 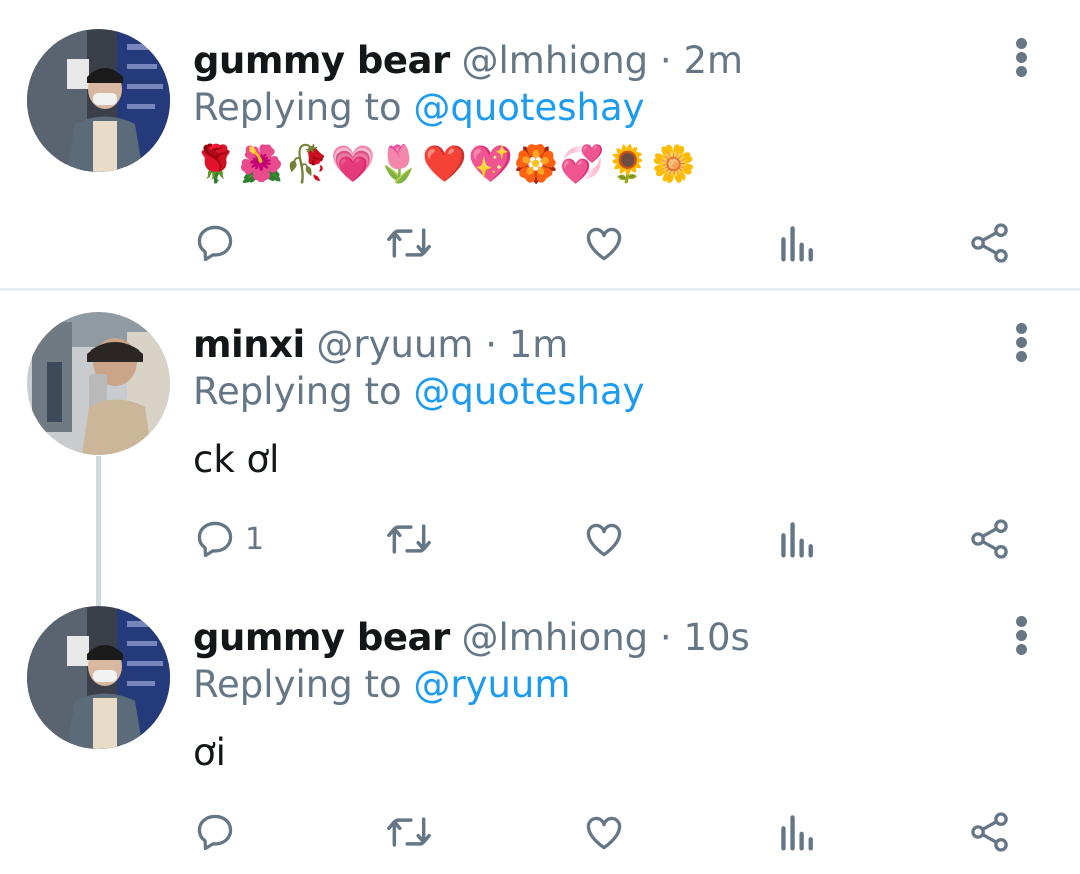 I want to click on timestamp: 1m, so click(x=539, y=344).